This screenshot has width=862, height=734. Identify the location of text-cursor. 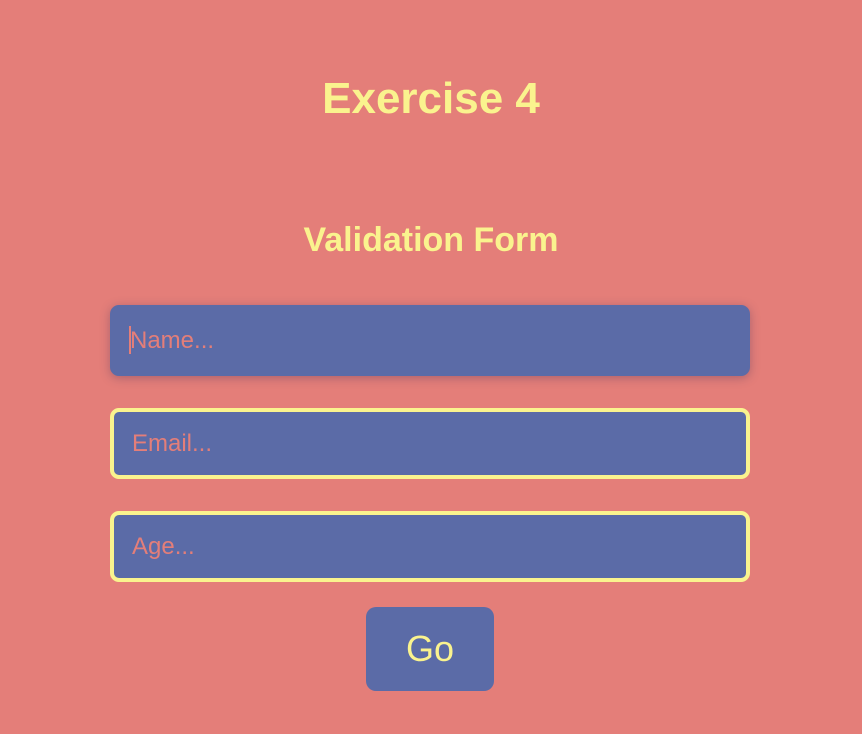
(130, 340).